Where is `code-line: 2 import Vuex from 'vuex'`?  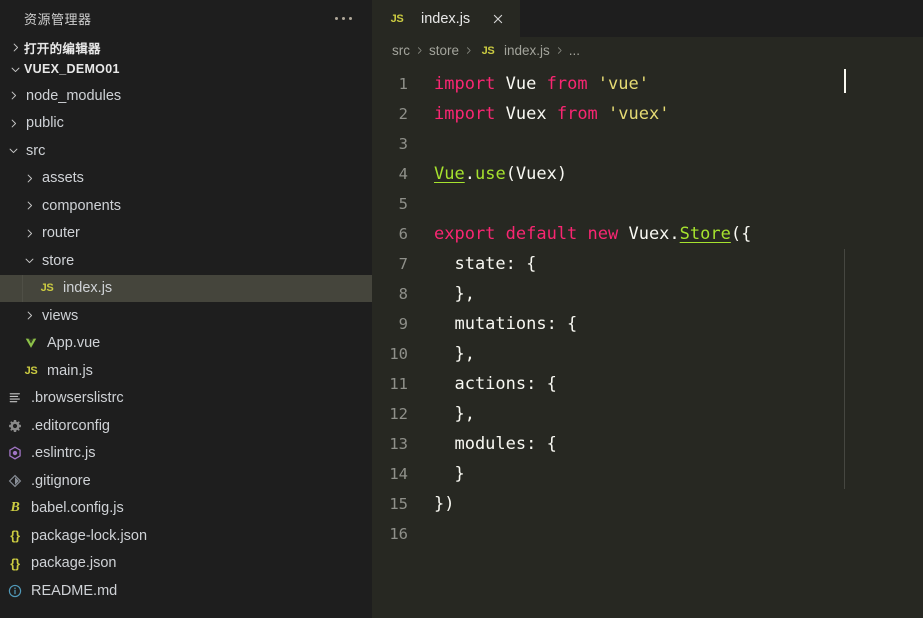
code-line: 2 import Vuex from 'vuex' is located at coordinates (647, 114).